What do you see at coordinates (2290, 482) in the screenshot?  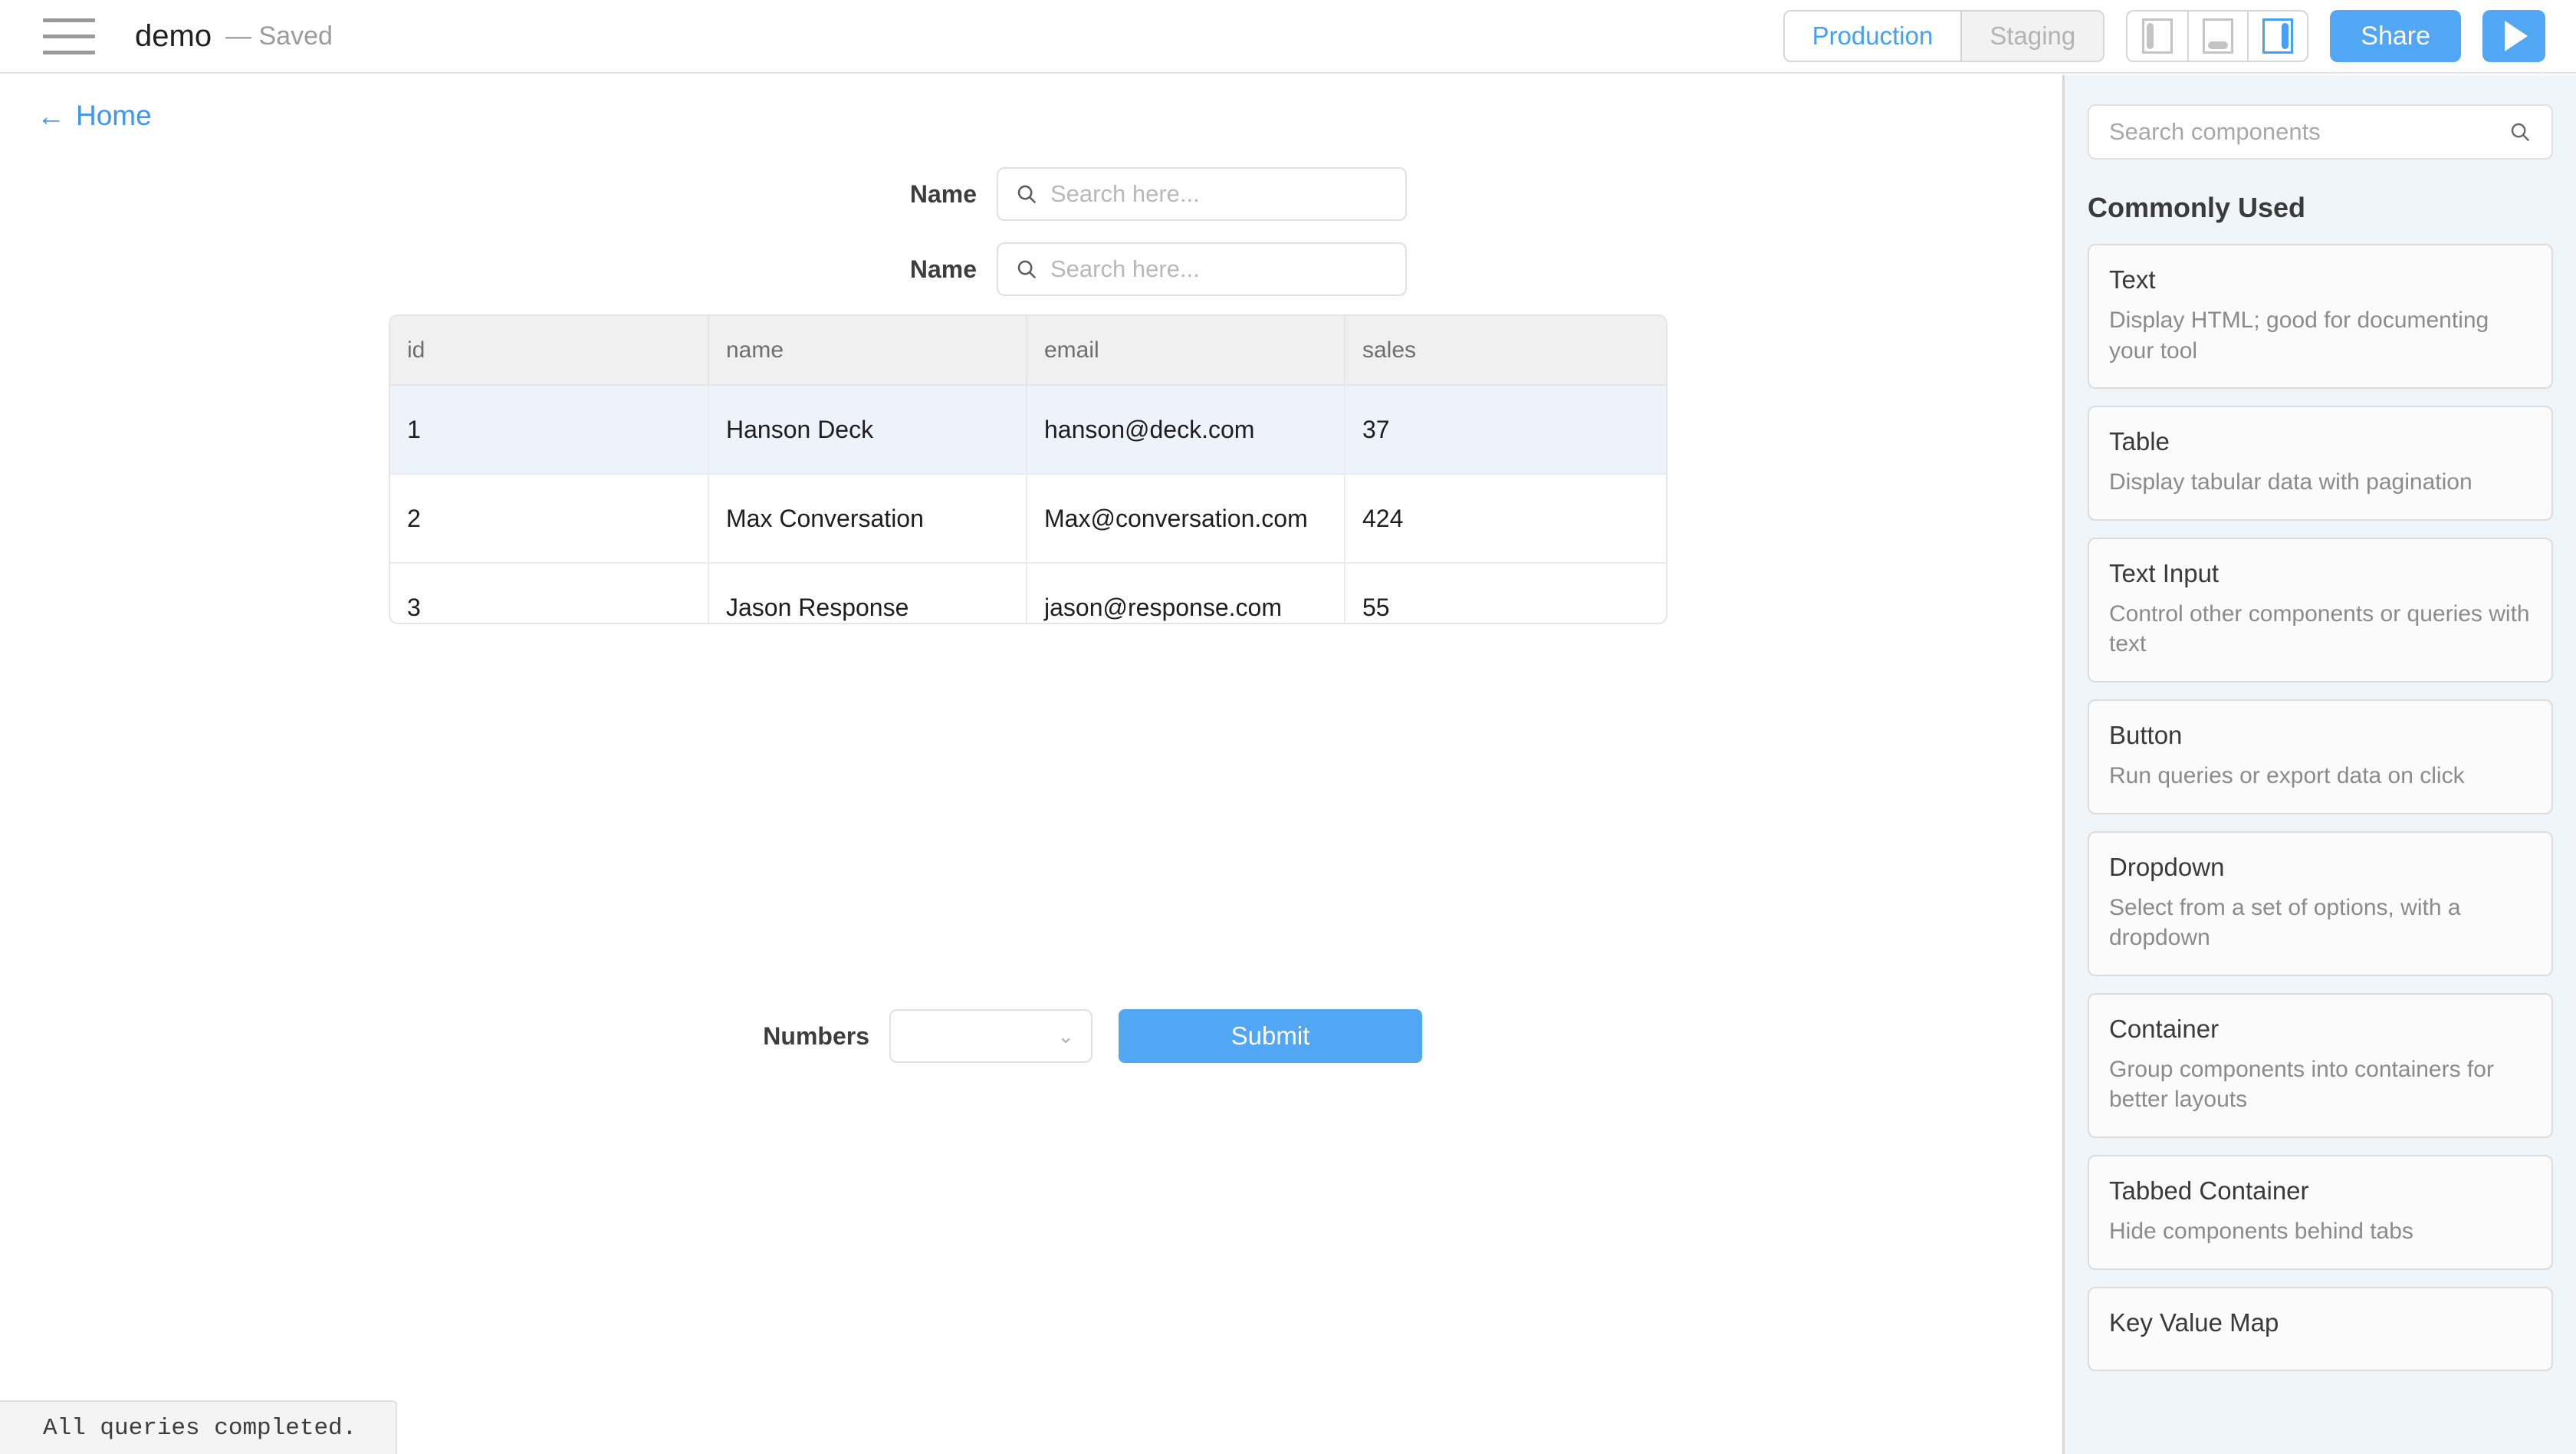 I see `component-description: Display tabular data with pagination` at bounding box center [2290, 482].